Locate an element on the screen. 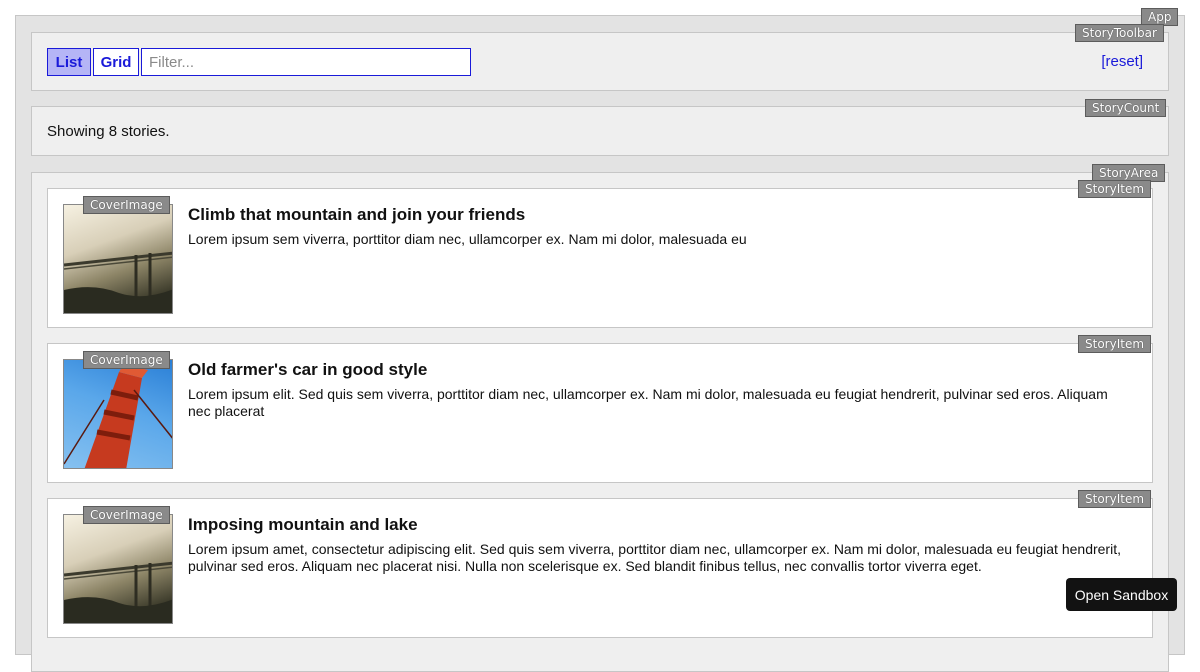  story-count: Showing 8 stories. is located at coordinates (600, 131).